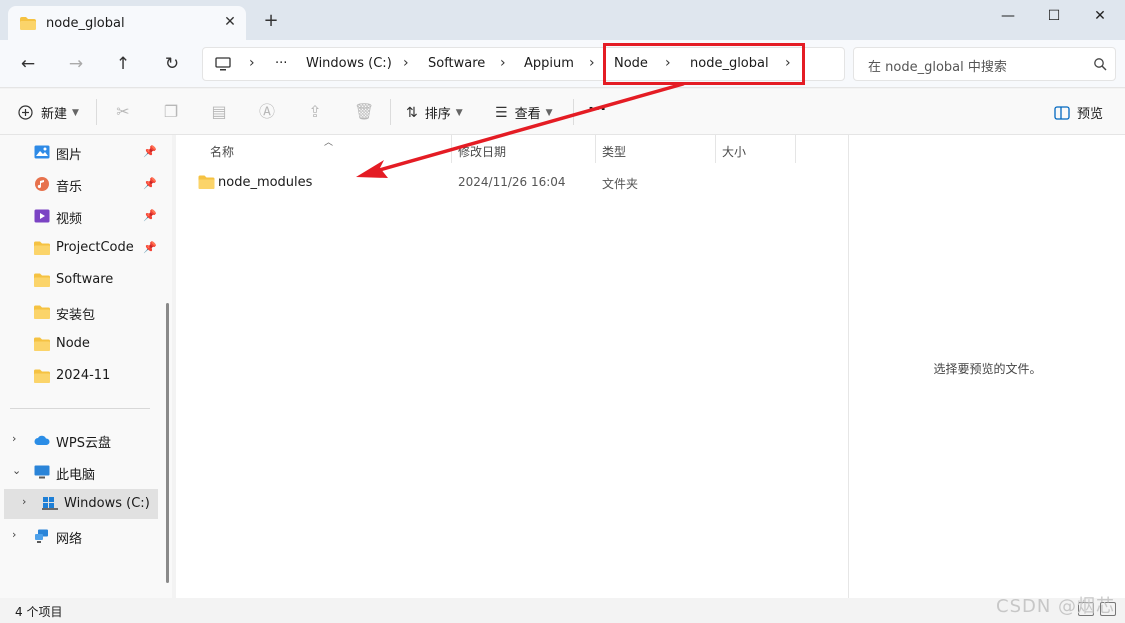 The image size is (1125, 623). What do you see at coordinates (18, 471) in the screenshot?
I see `chevron-down-icon: ⌄` at bounding box center [18, 471].